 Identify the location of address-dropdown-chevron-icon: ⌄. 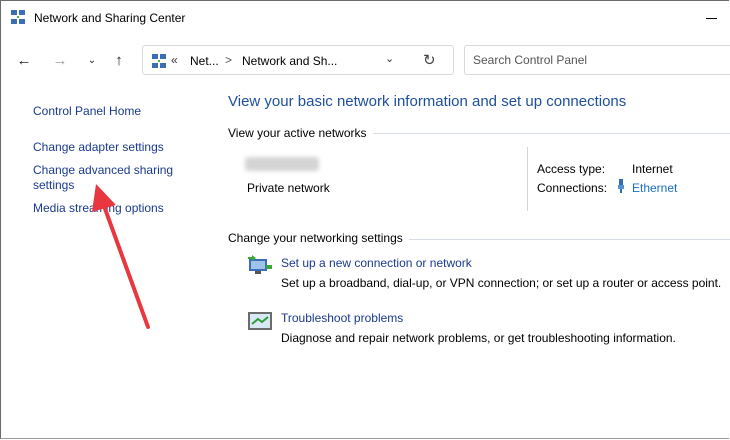
(389, 58).